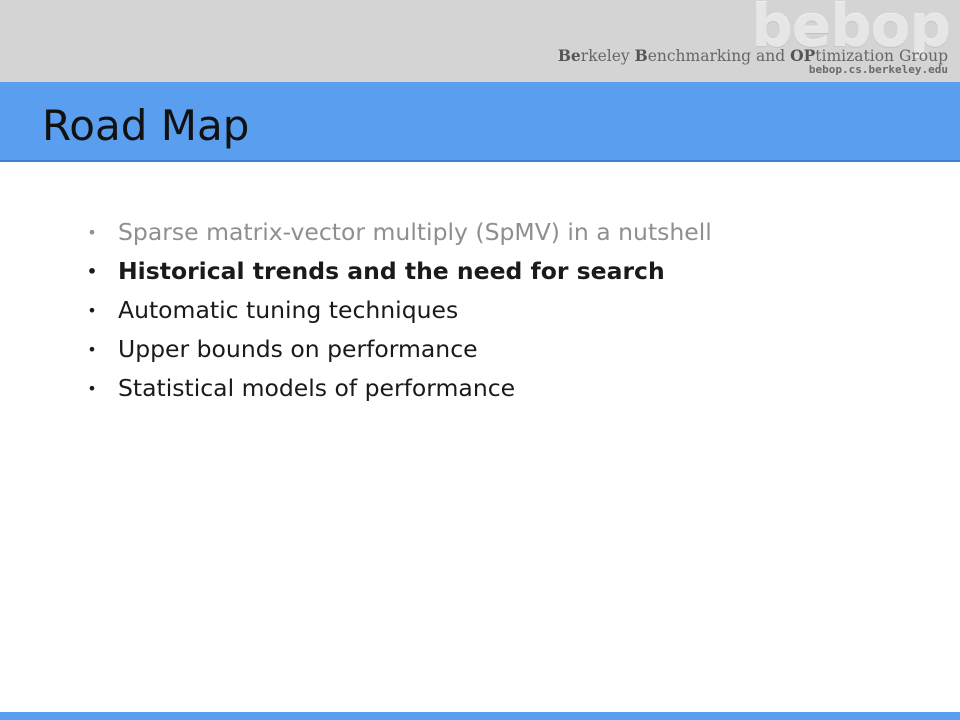  What do you see at coordinates (851, 30) in the screenshot?
I see `bebop-logo: bebop` at bounding box center [851, 30].